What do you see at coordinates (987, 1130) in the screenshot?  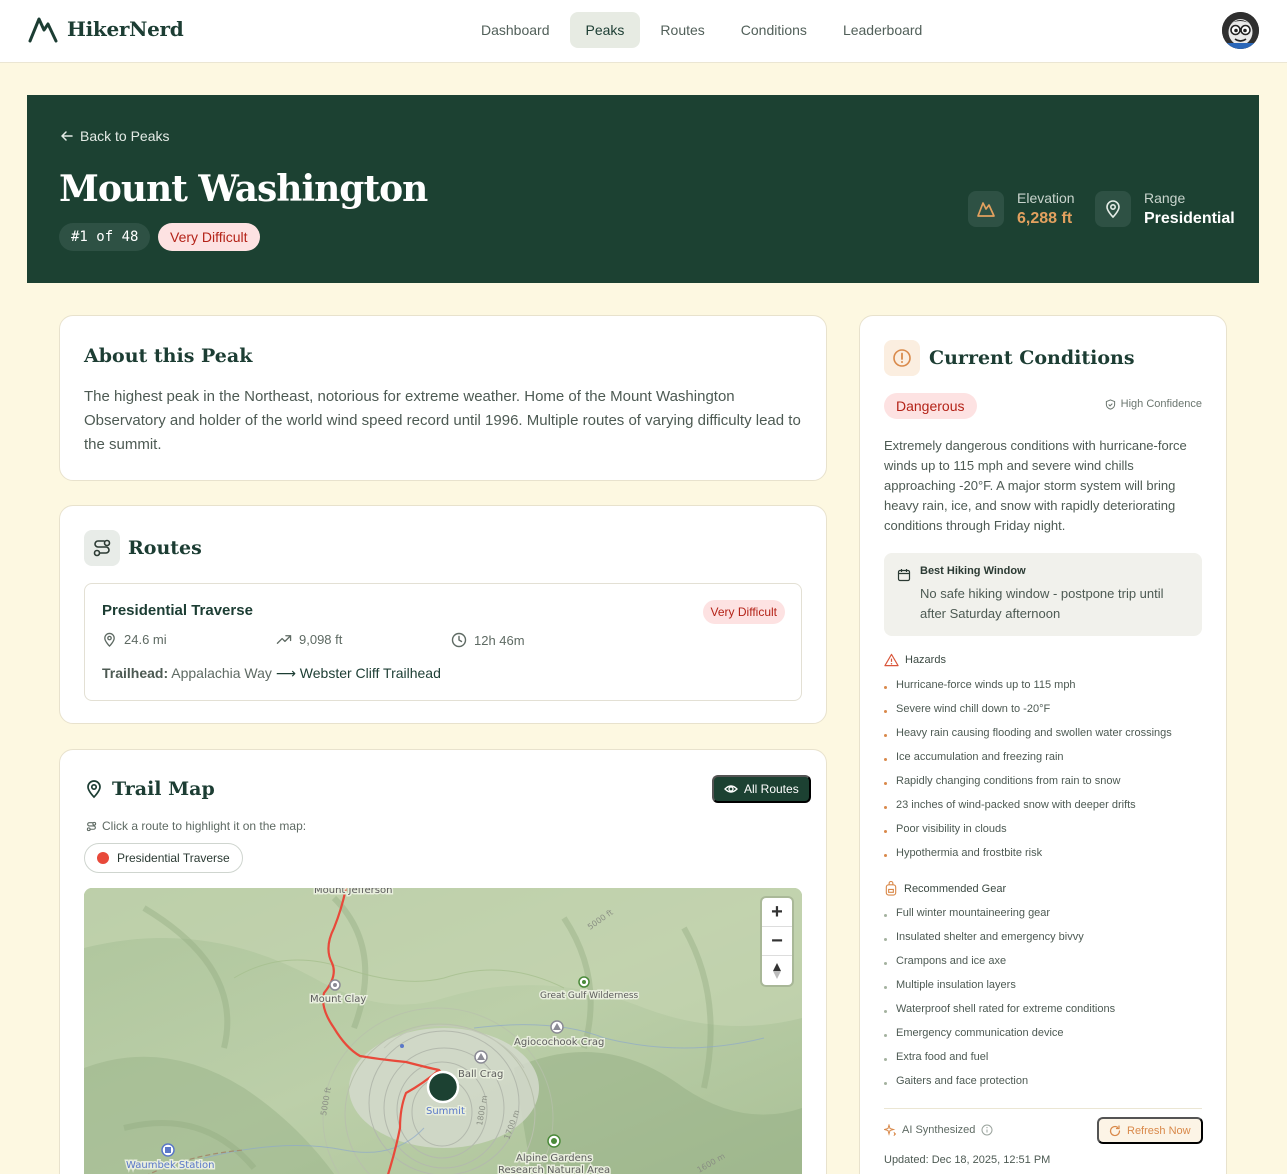 I see `info-icon` at bounding box center [987, 1130].